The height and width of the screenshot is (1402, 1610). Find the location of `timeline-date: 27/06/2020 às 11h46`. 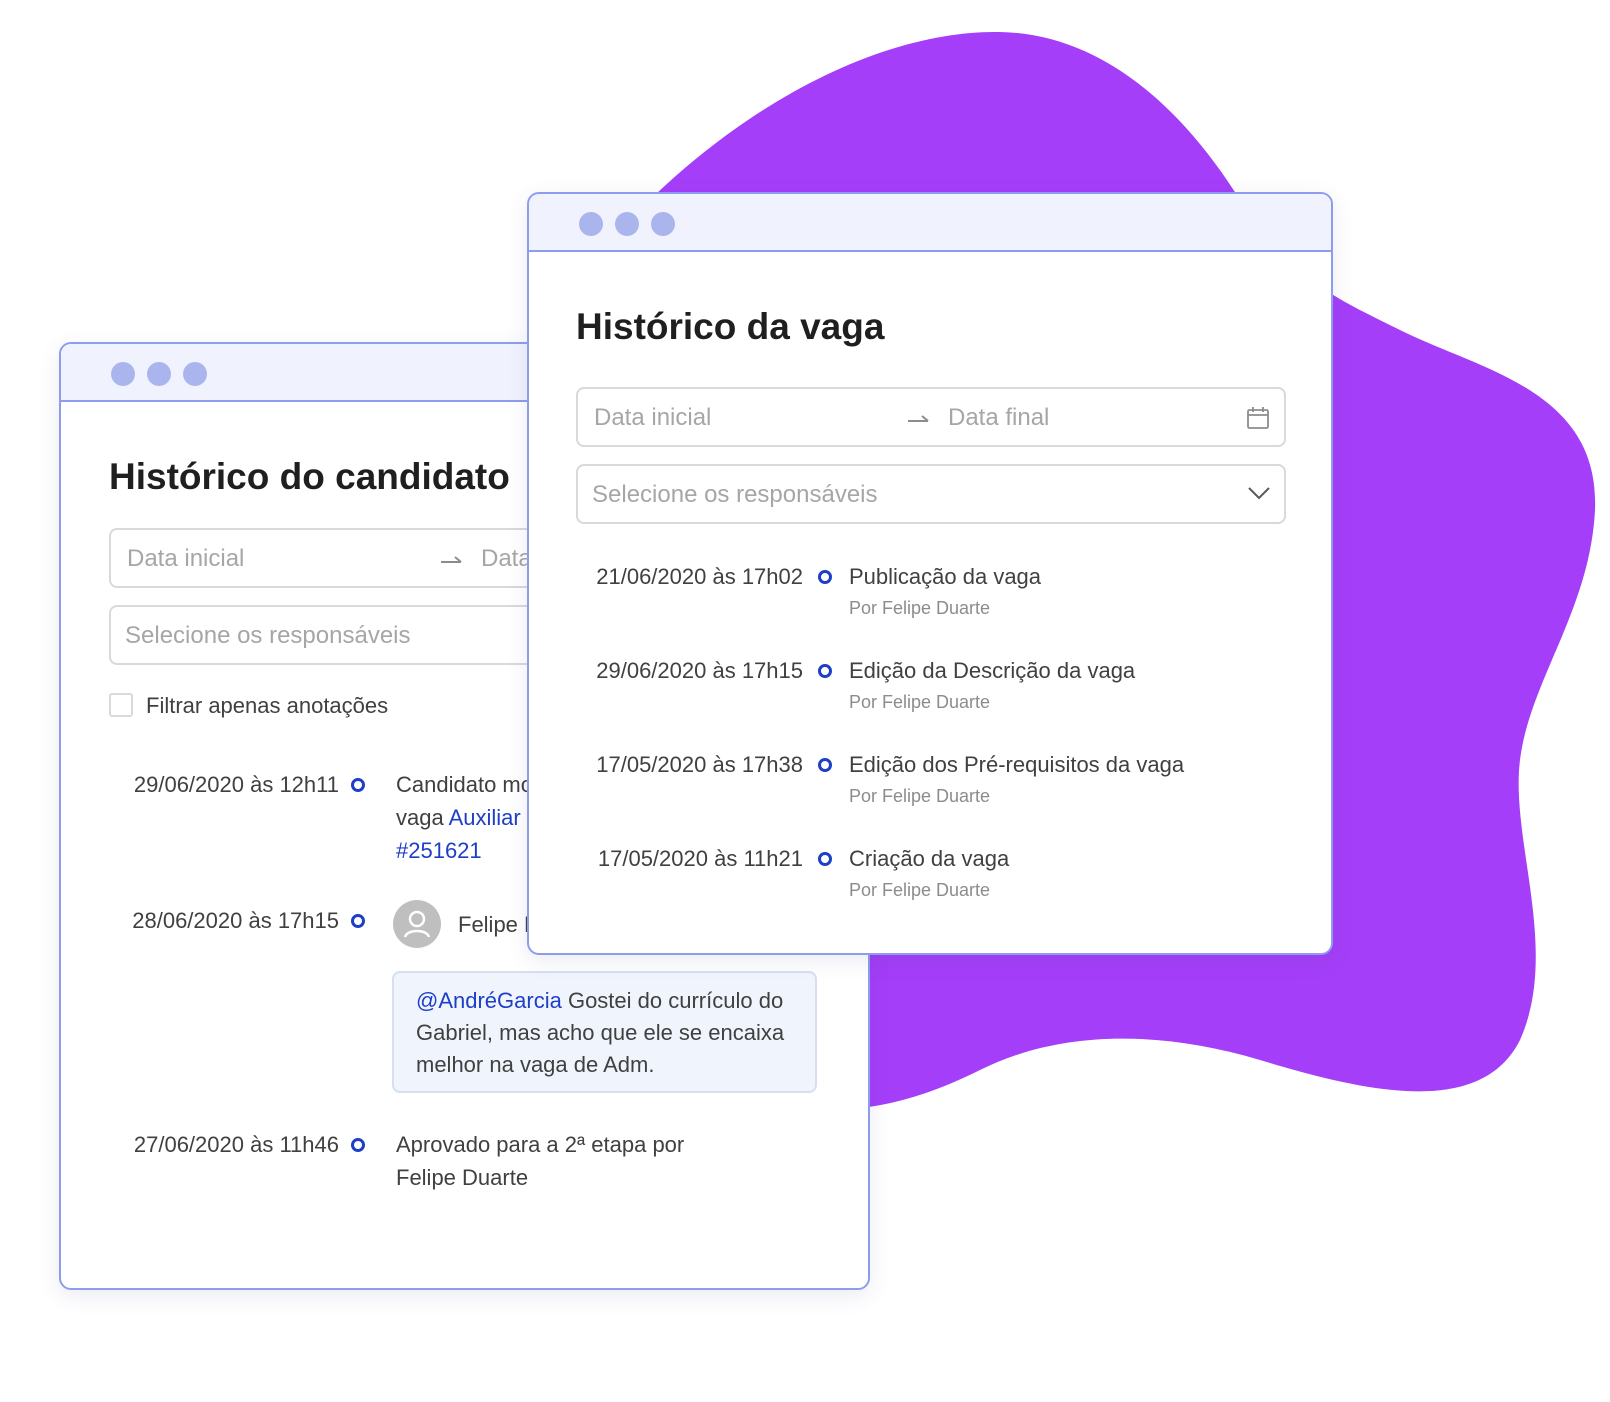

timeline-date: 27/06/2020 às 11h46 is located at coordinates (236, 1144).